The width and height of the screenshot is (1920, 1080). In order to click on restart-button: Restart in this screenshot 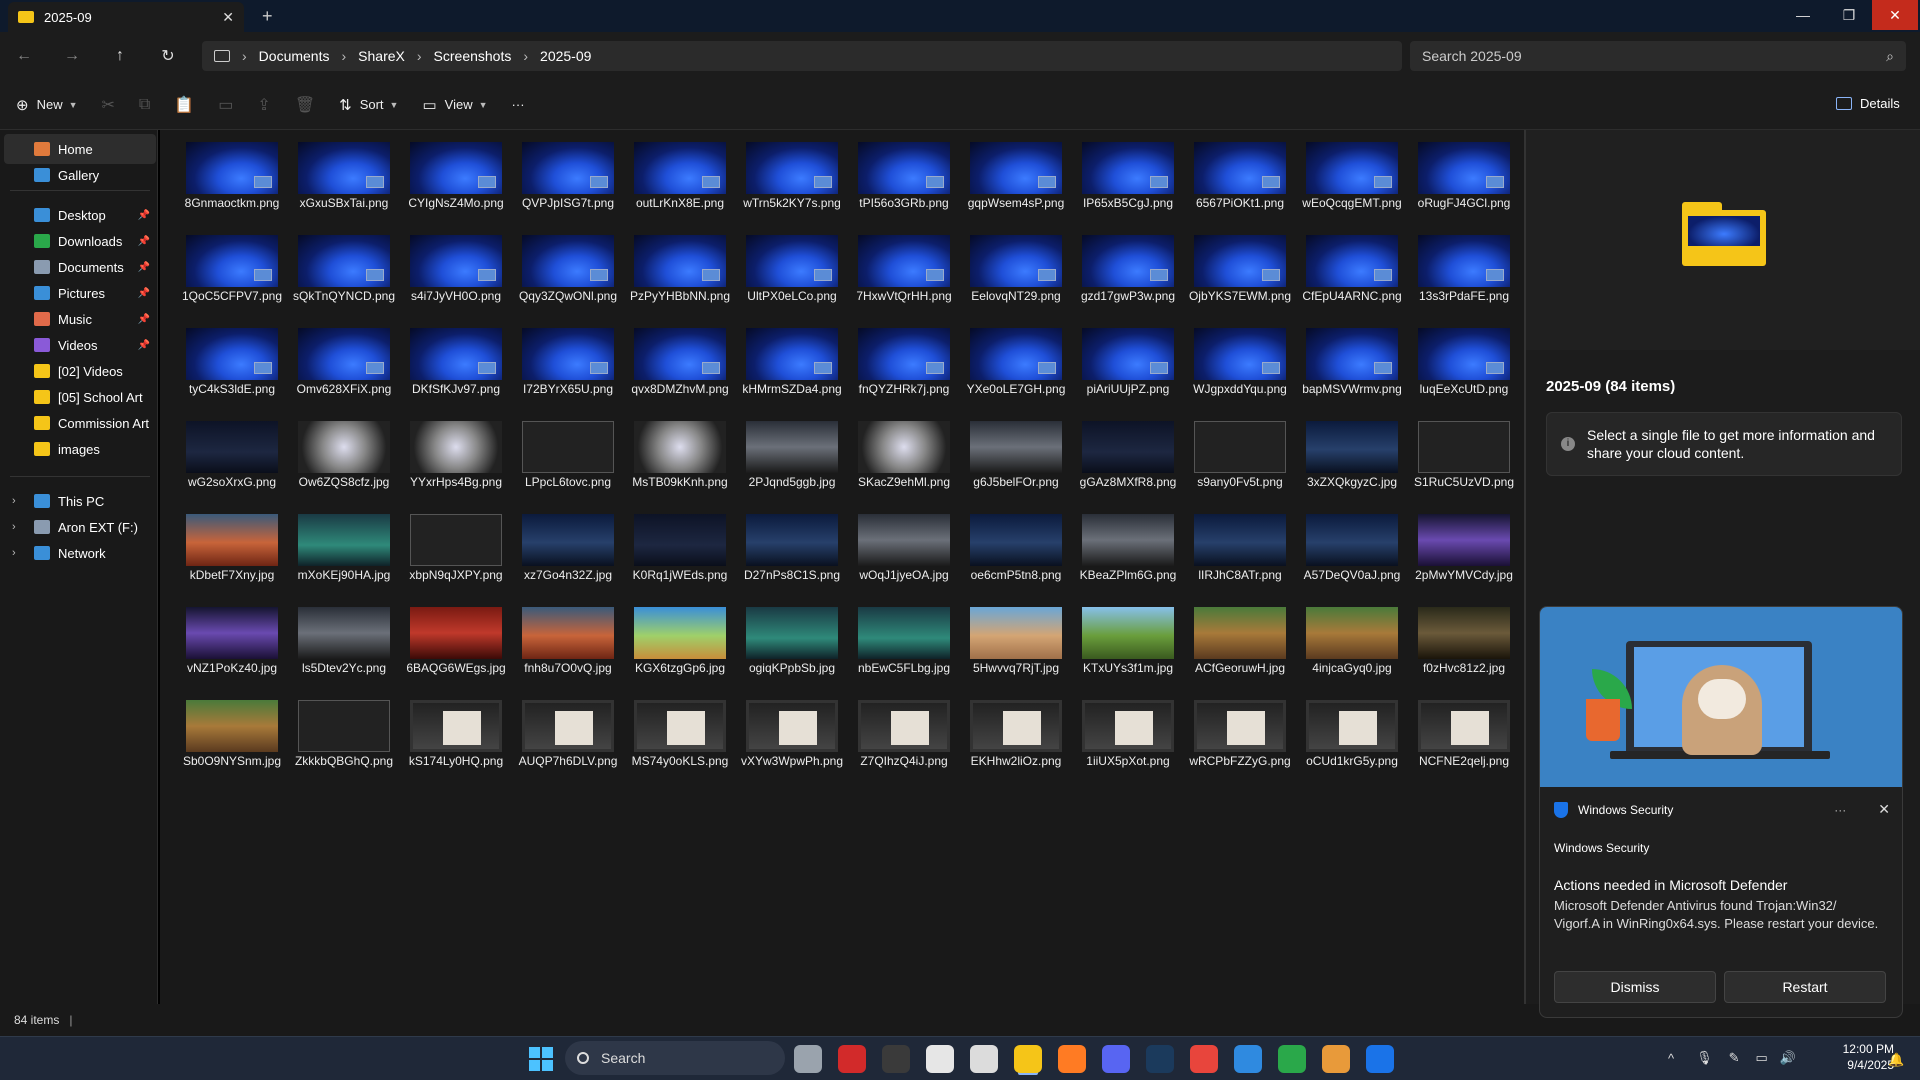, I will do `click(1805, 987)`.